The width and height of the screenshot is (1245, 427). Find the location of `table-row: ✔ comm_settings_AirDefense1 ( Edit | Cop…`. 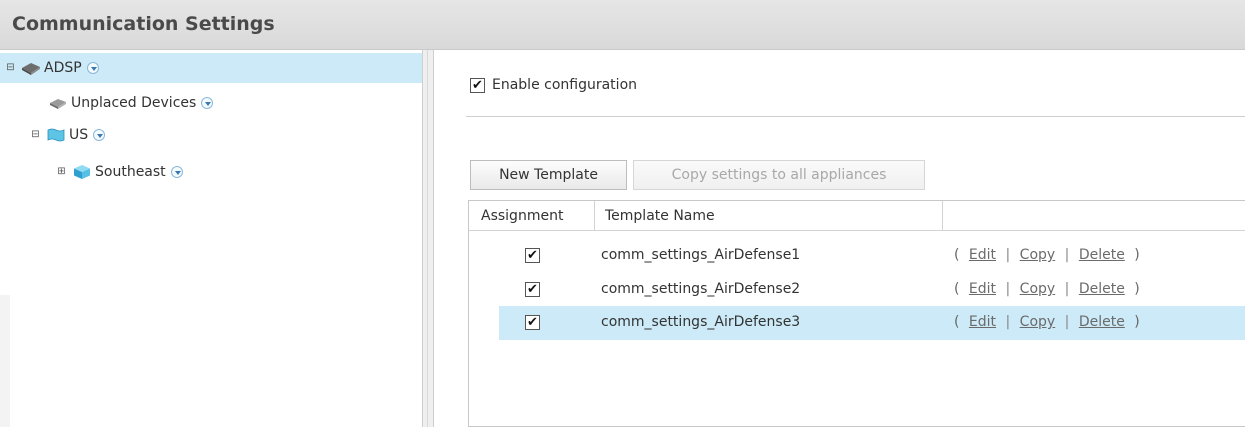

table-row: ✔ comm_settings_AirDefense1 ( Edit | Cop… is located at coordinates (872, 256).